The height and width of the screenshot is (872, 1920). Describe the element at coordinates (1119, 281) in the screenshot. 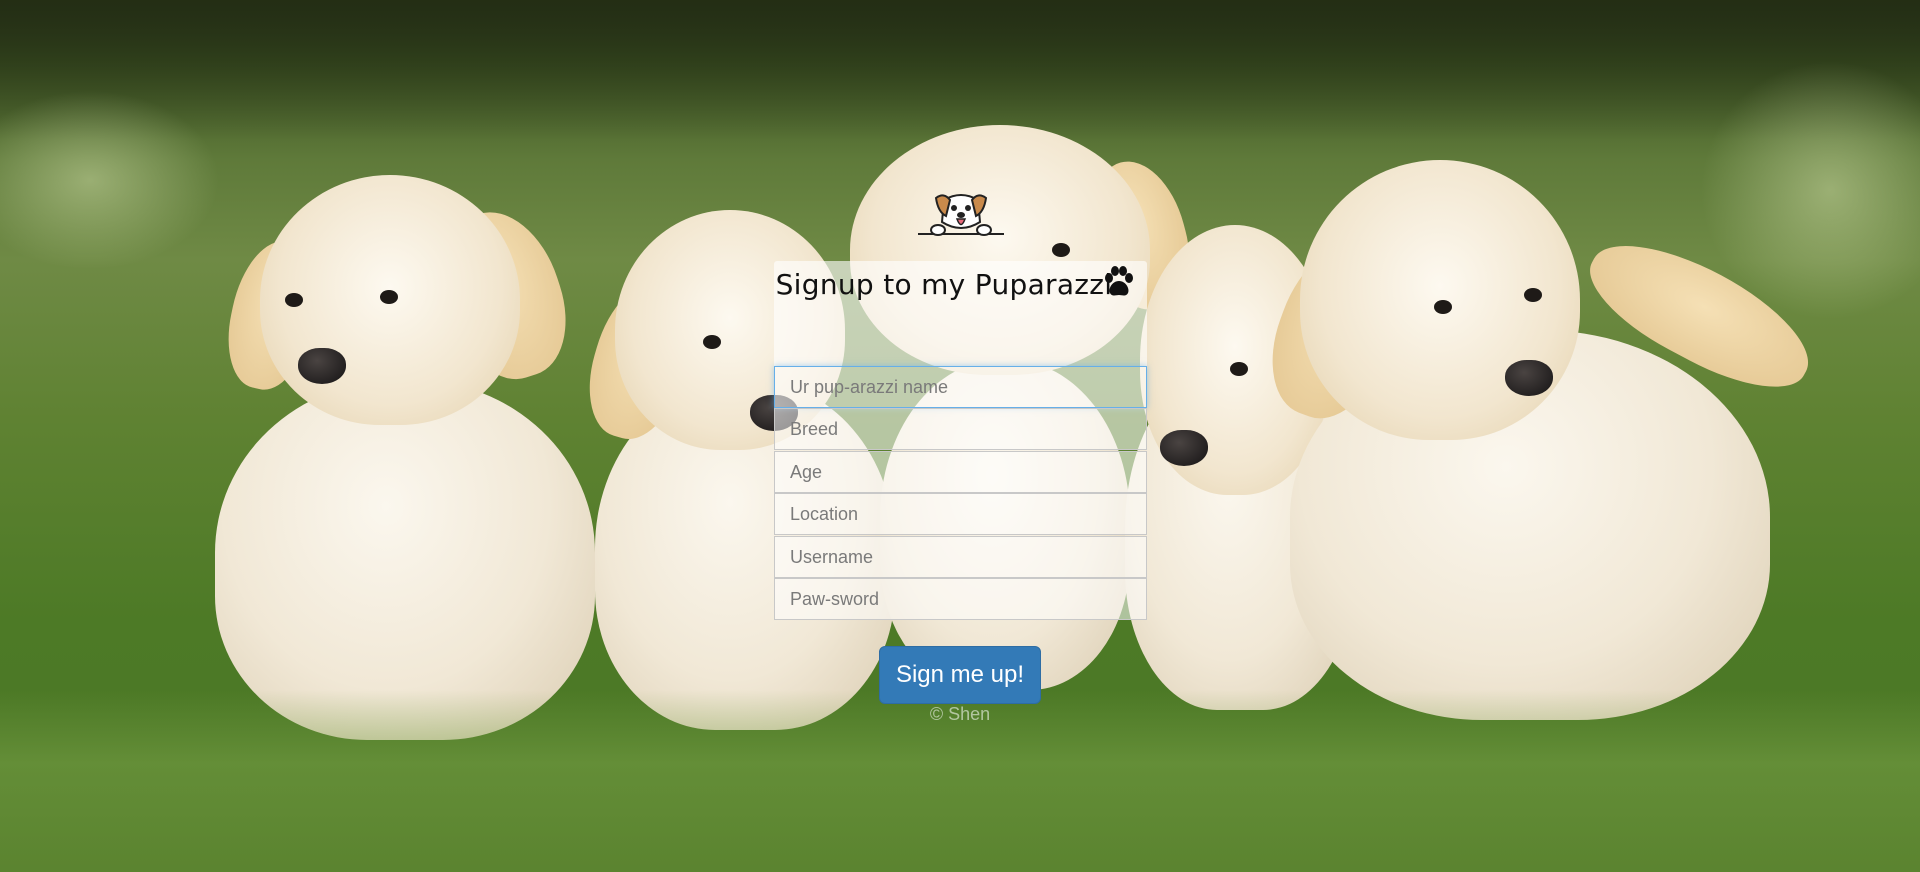

I see `paw-print-icon` at that location.